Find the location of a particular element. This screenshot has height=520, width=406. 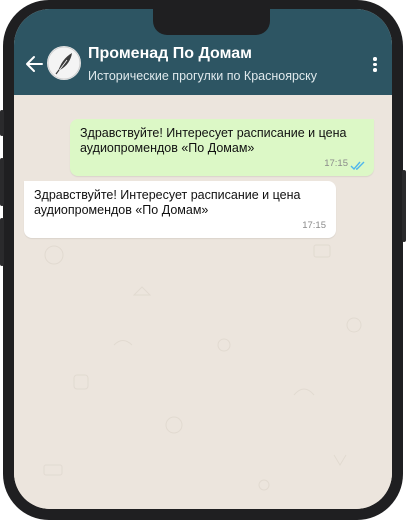

volume-up-button is located at coordinates (2, 182).